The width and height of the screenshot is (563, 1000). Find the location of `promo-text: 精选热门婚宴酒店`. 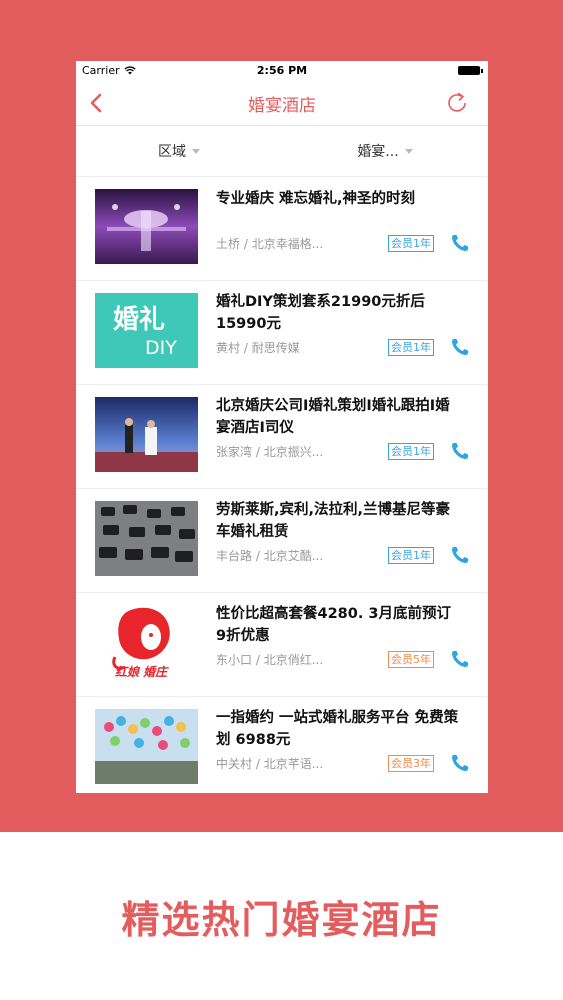

promo-text: 精选热门婚宴酒店 is located at coordinates (281, 919).